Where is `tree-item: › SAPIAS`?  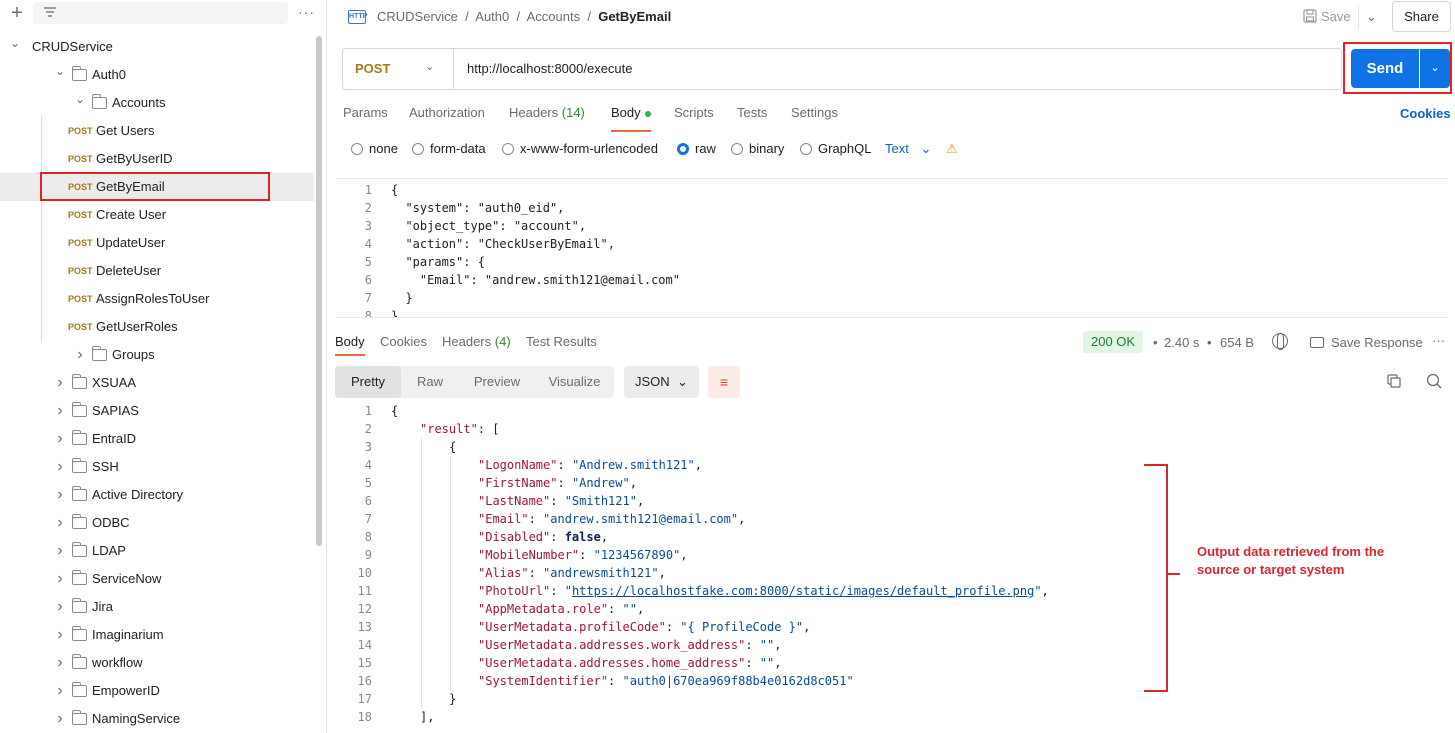
tree-item: › SAPIAS is located at coordinates (157, 411).